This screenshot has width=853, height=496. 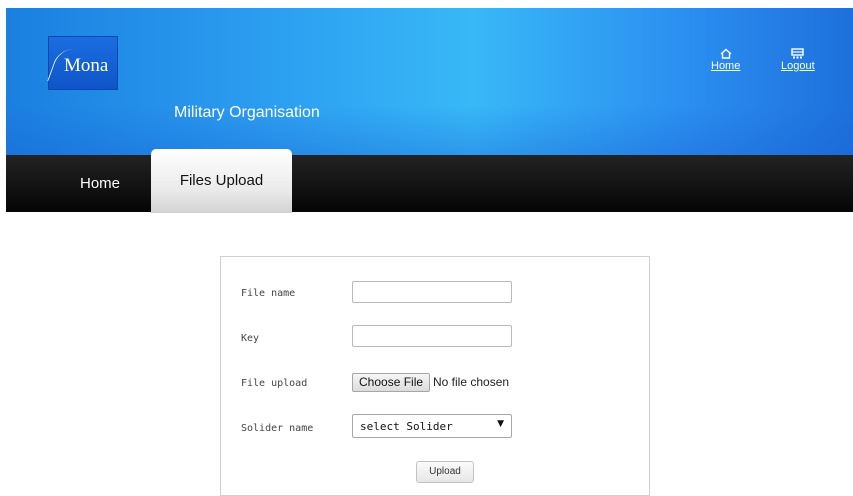 I want to click on logo-text: Mona, so click(x=86, y=65).